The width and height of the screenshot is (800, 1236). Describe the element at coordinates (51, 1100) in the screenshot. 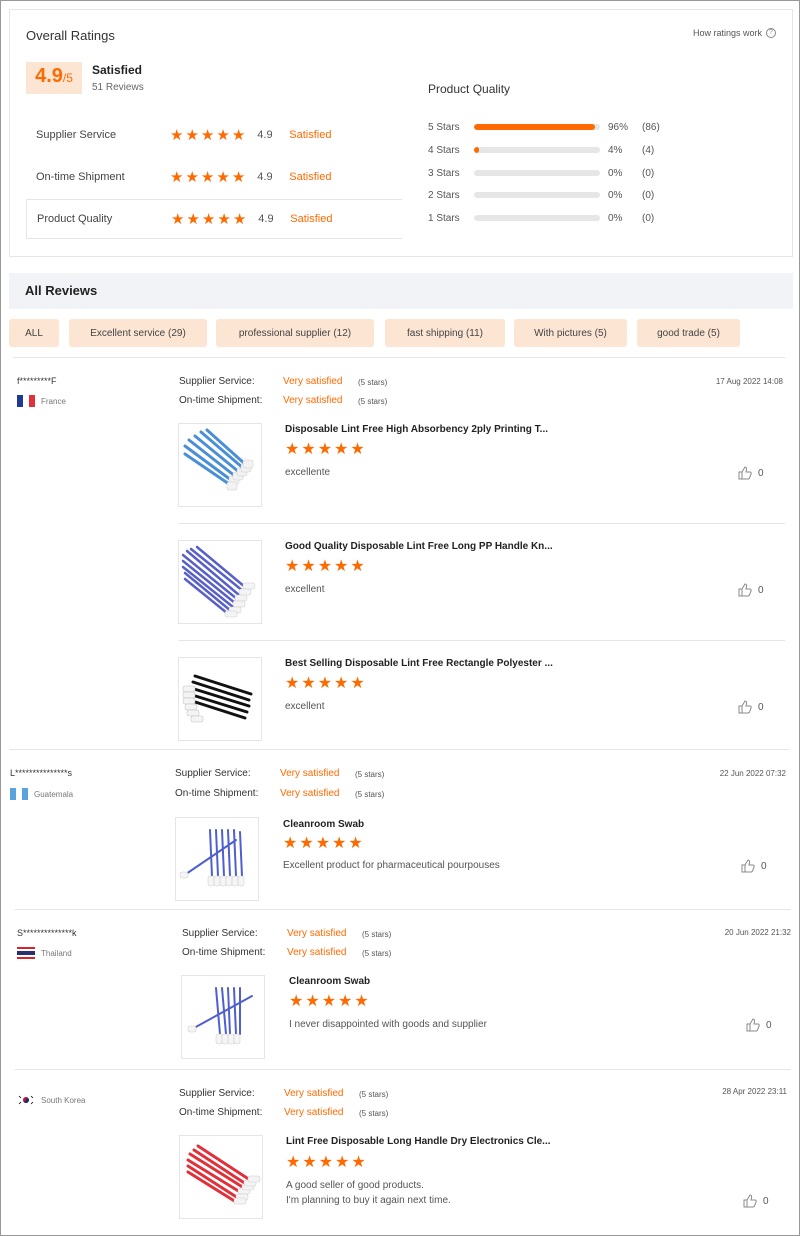

I see `reviewer-country: South Korea` at that location.